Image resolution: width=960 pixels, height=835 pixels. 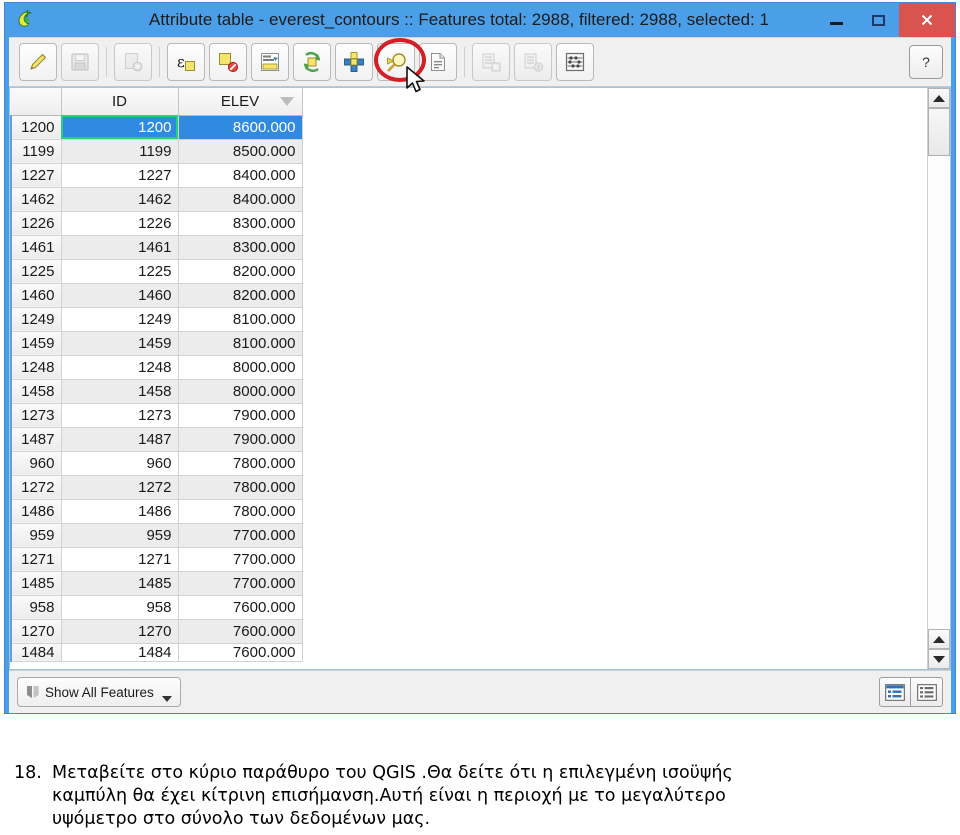 I want to click on table-view-button, so click(x=927, y=692).